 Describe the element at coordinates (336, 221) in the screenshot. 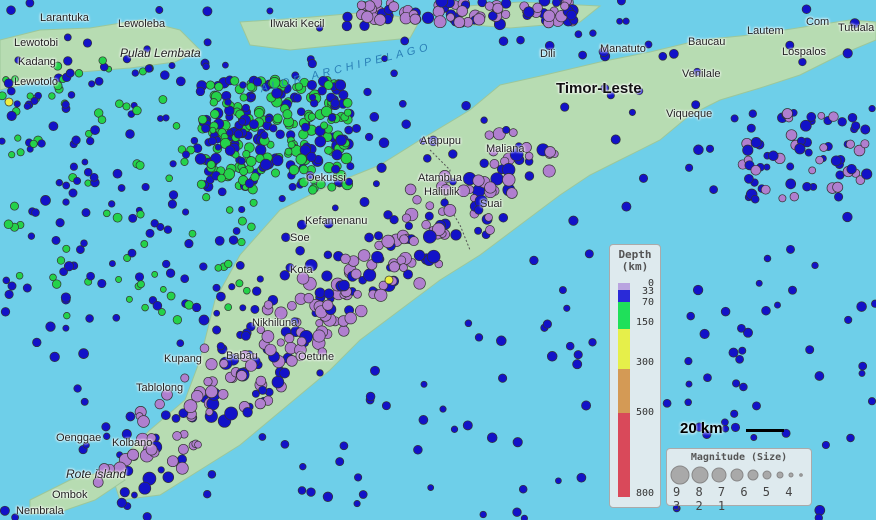

I see `place-kefamenanu: Kefamenanu` at that location.